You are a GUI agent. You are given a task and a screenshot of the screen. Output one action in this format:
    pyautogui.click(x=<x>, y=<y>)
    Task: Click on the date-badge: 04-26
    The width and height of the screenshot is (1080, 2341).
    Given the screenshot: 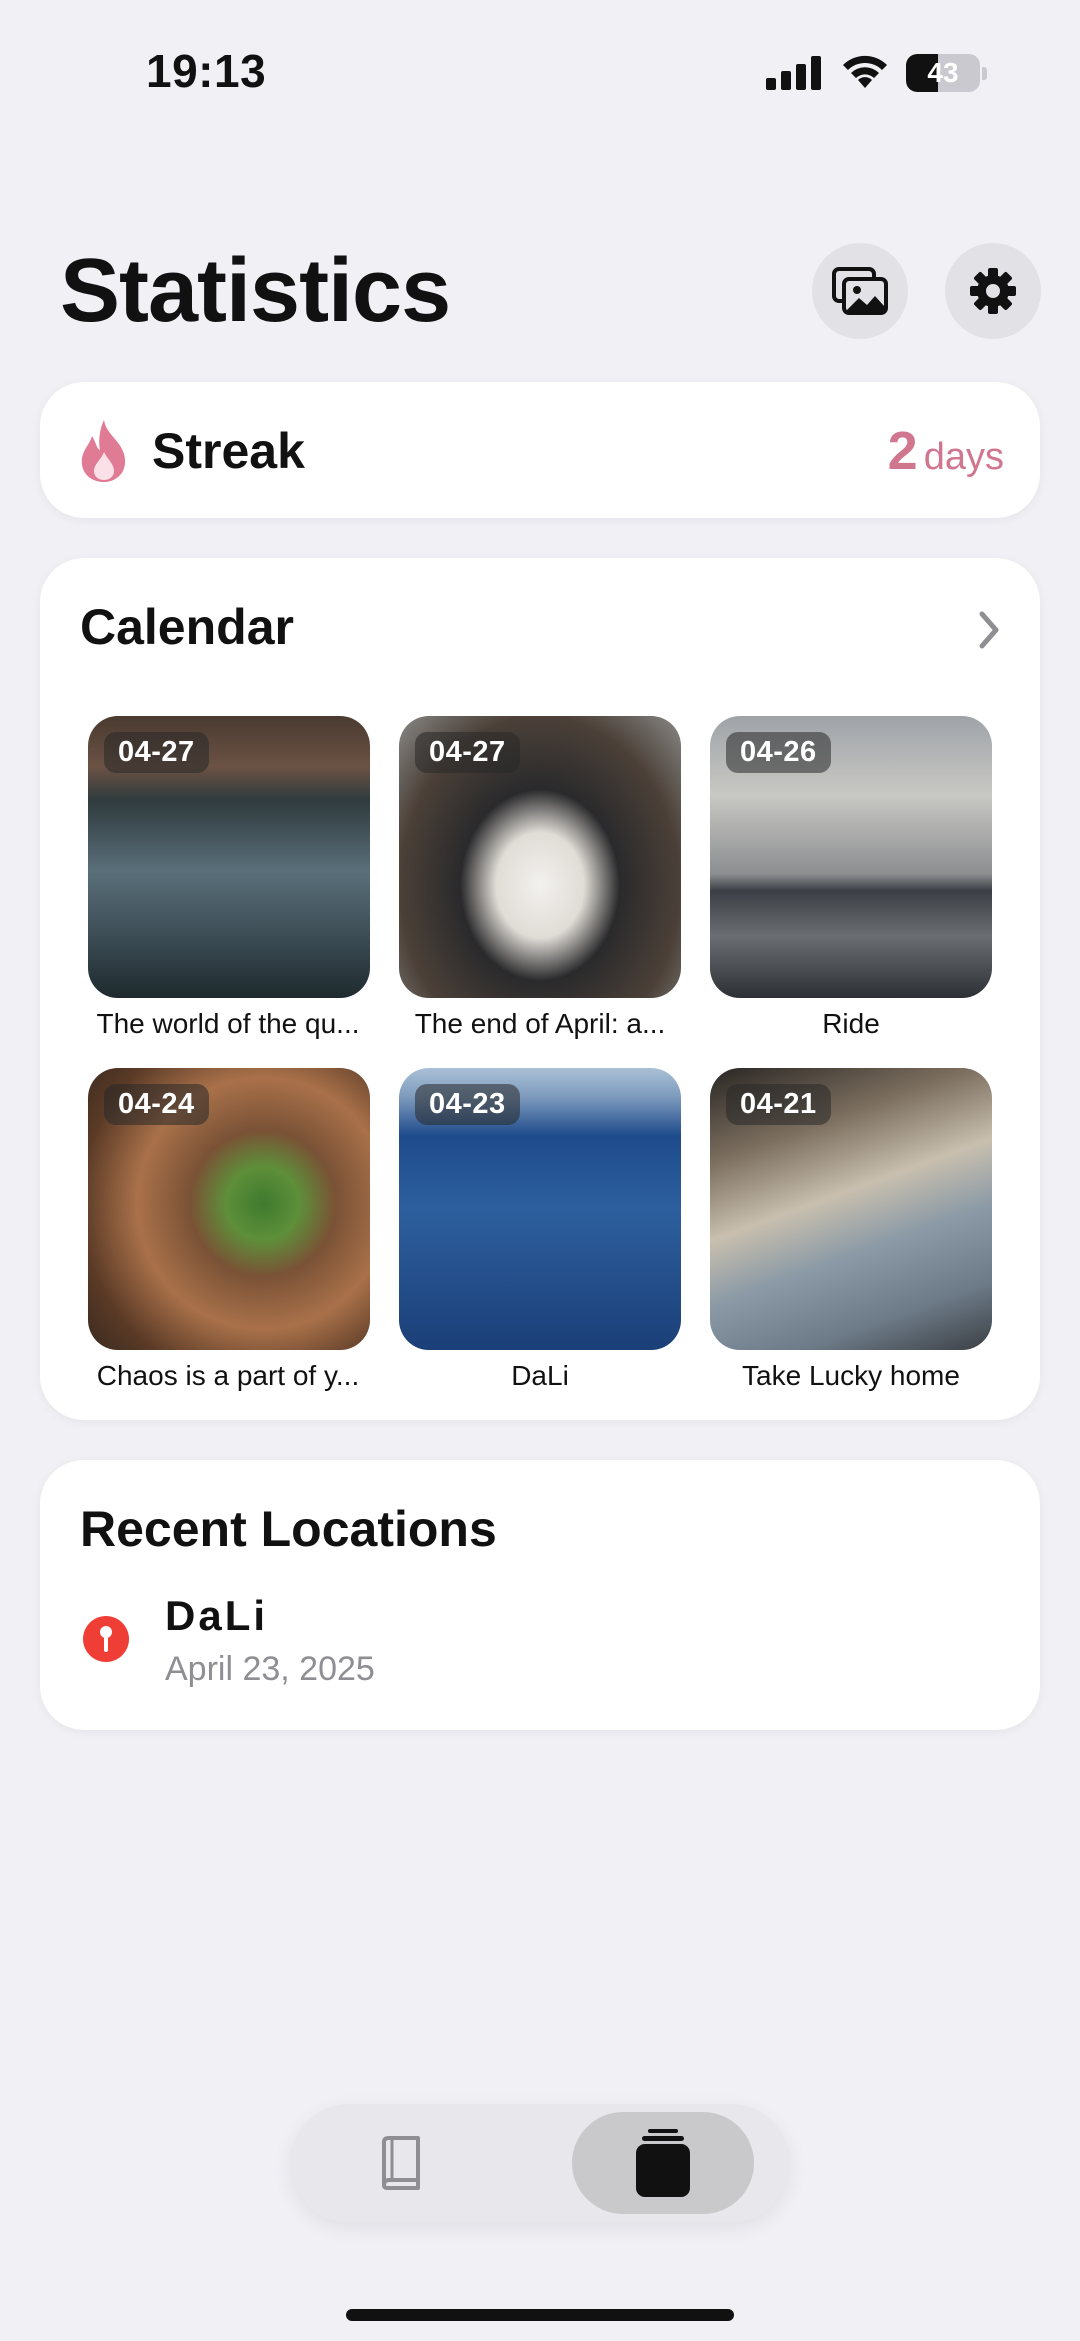 What is the action you would take?
    pyautogui.click(x=778, y=752)
    